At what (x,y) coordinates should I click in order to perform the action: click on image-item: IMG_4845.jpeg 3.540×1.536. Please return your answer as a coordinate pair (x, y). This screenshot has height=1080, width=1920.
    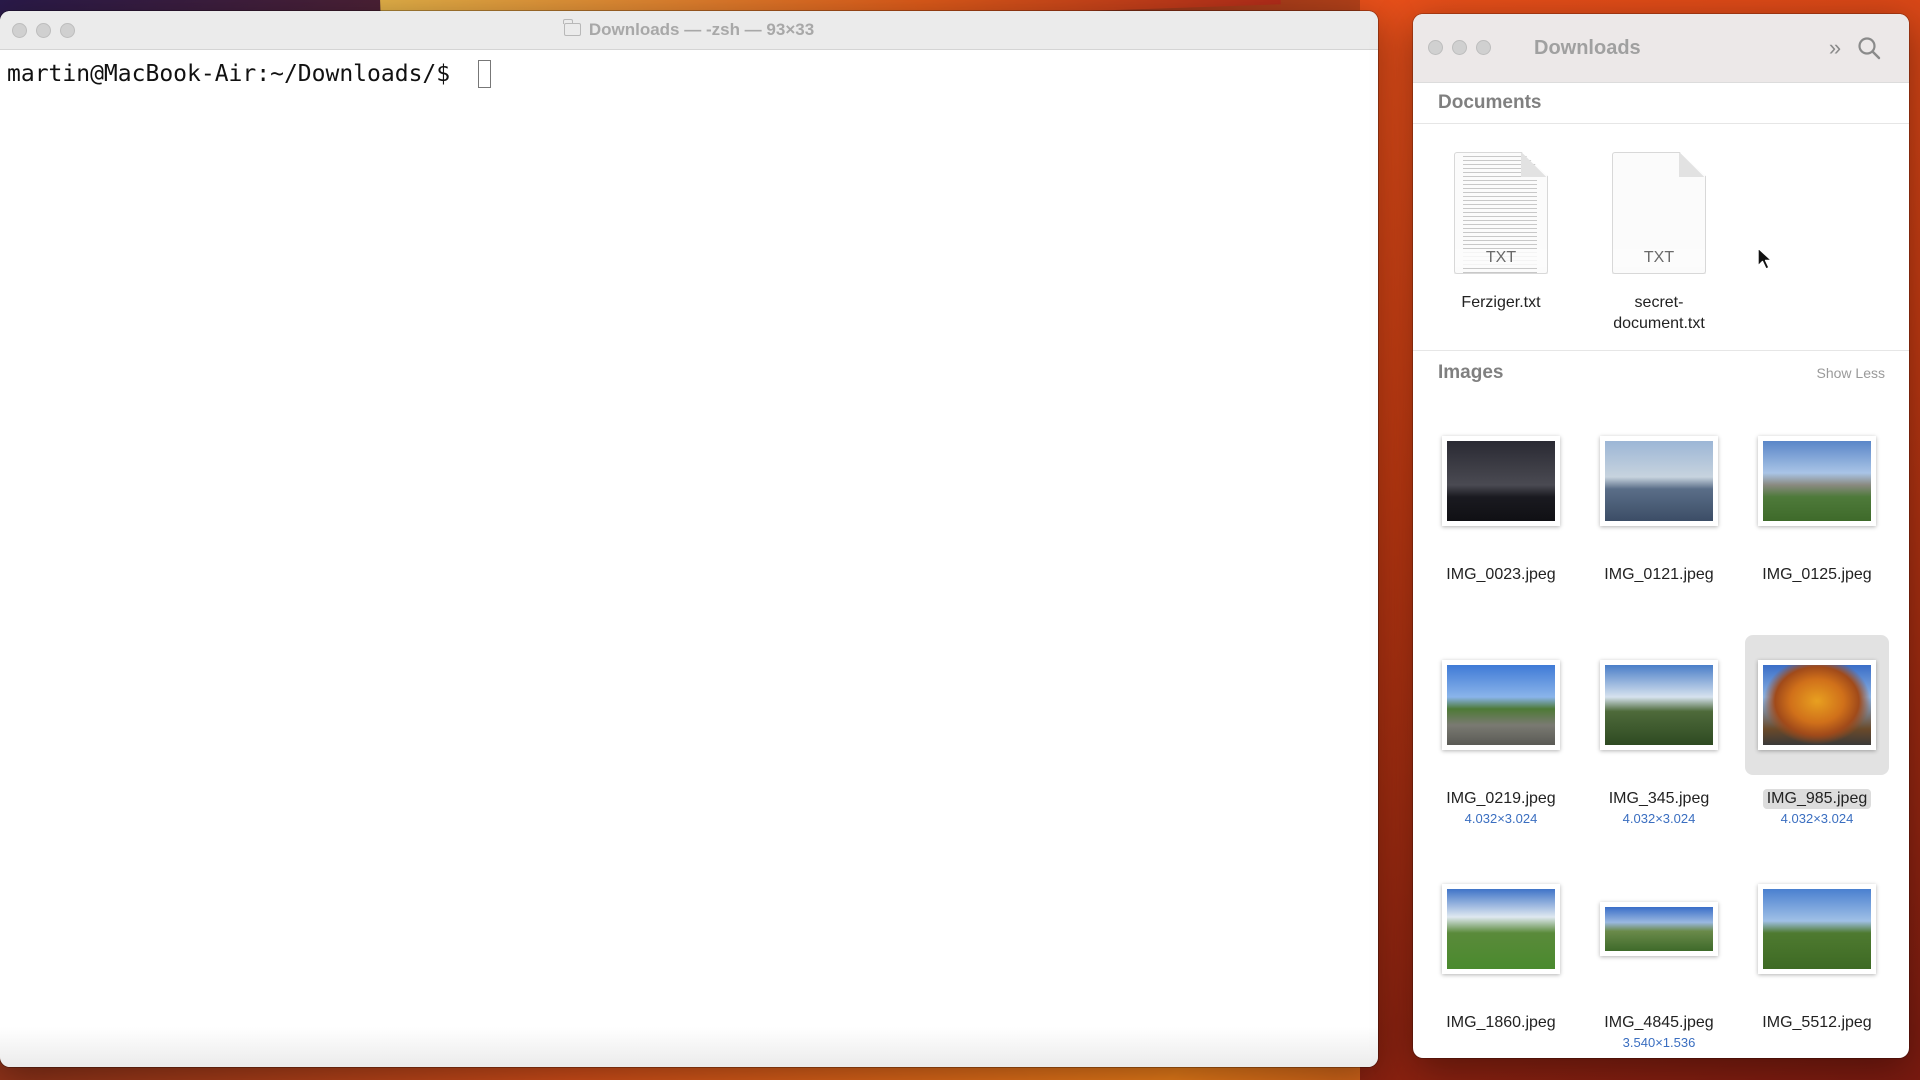
    Looking at the image, I should click on (1659, 954).